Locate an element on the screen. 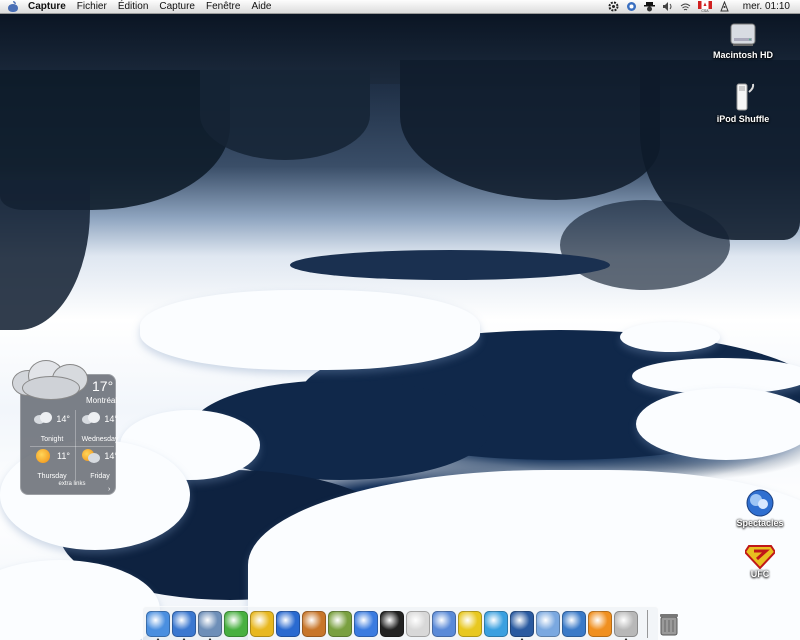 The height and width of the screenshot is (640, 800). menu-capture: Capture is located at coordinates (177, 6).